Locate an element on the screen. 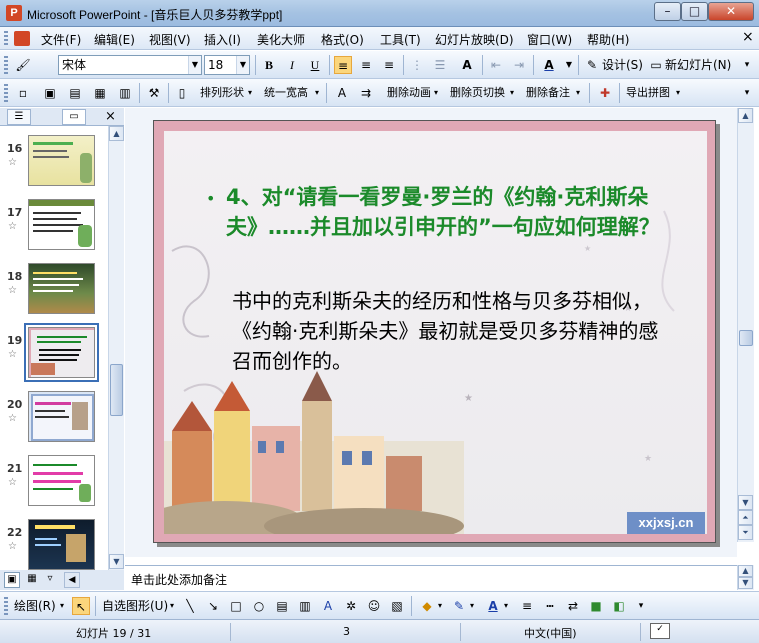 The width and height of the screenshot is (759, 643). menu-edit: 编辑(E) is located at coordinates (114, 39).